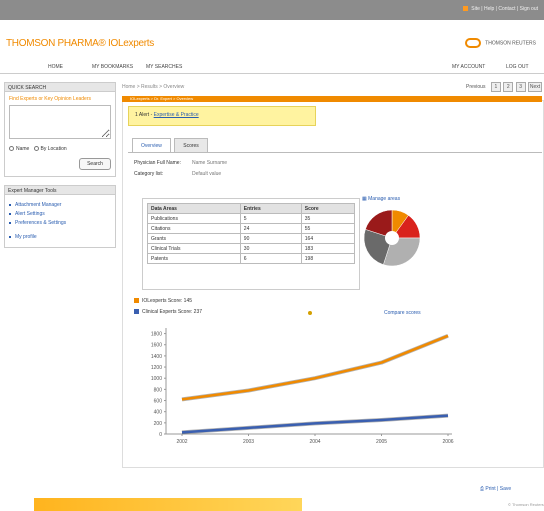 The height and width of the screenshot is (511, 544). Describe the element at coordinates (60, 87) in the screenshot. I see `quick-search-heading: QUICK SEARCH` at that location.